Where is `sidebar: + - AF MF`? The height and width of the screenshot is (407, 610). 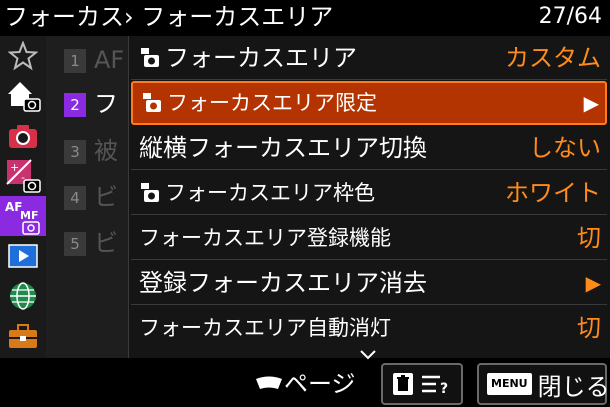
sidebar: + - AF MF is located at coordinates (23, 197).